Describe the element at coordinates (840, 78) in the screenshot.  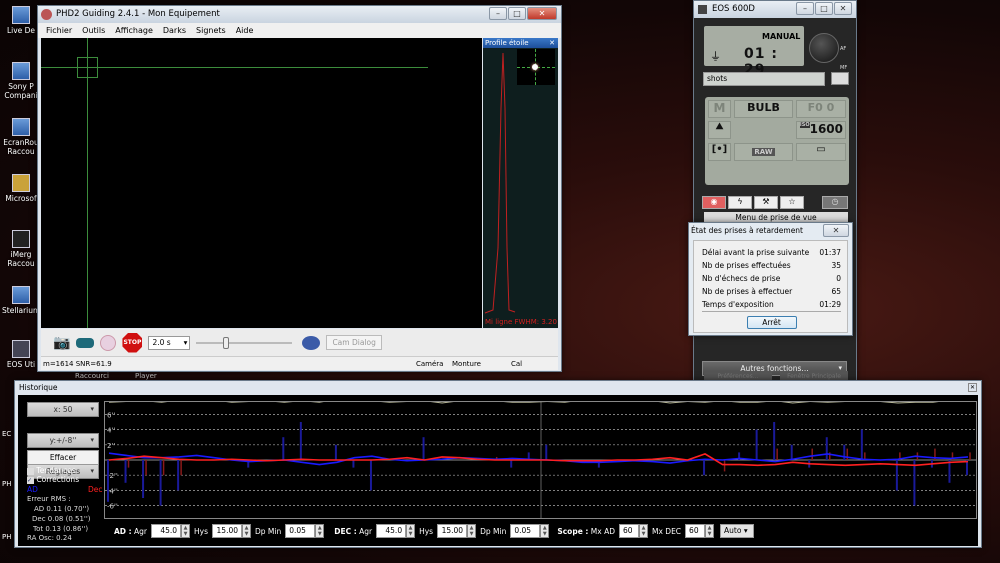
I see `folder-button` at that location.